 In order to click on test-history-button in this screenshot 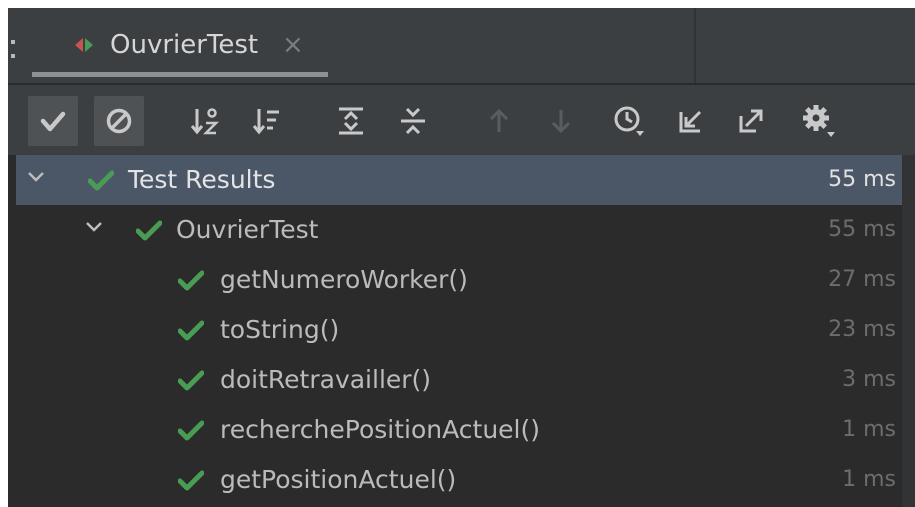, I will do `click(629, 121)`.